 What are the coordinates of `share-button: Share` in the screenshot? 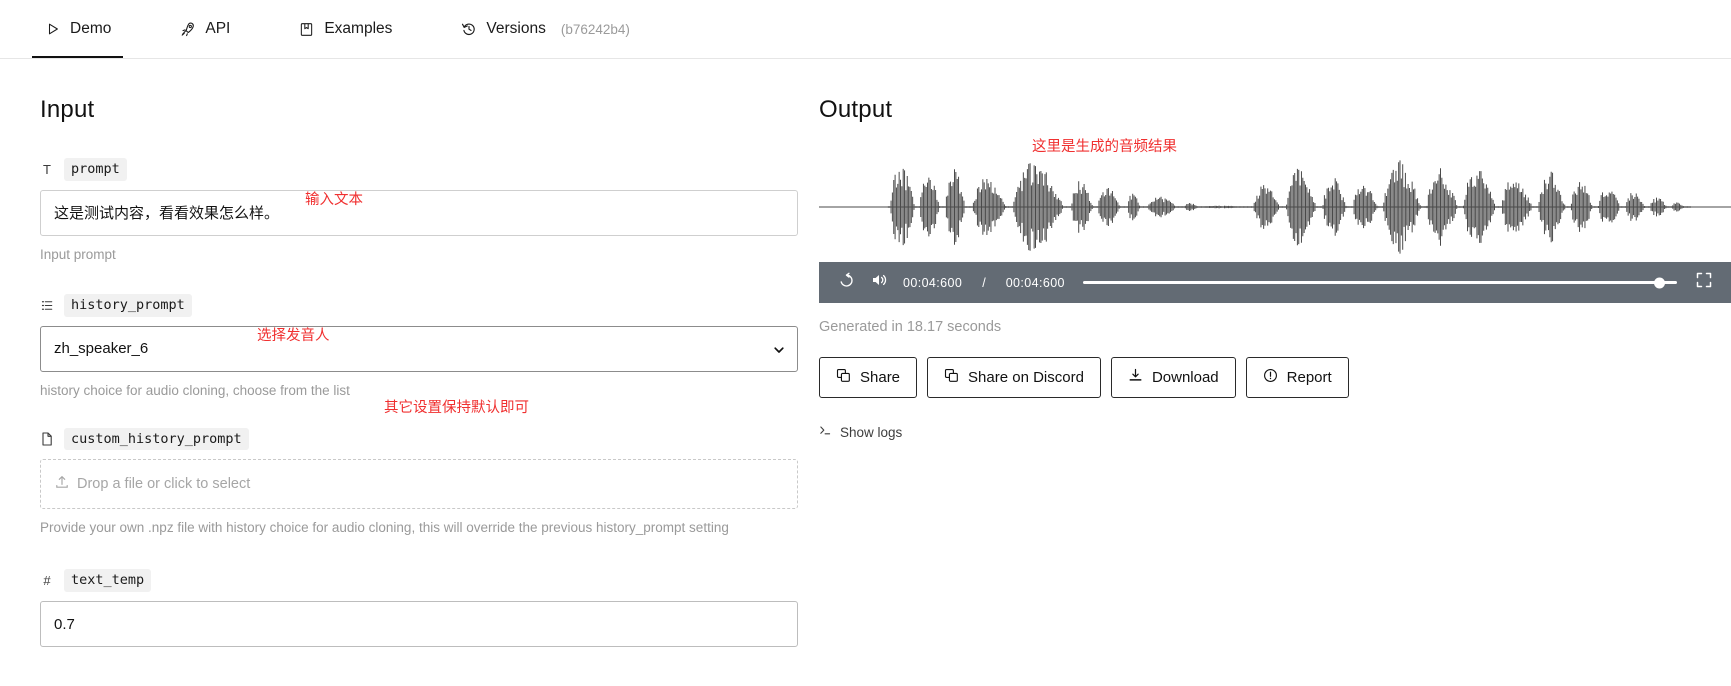 It's located at (868, 377).